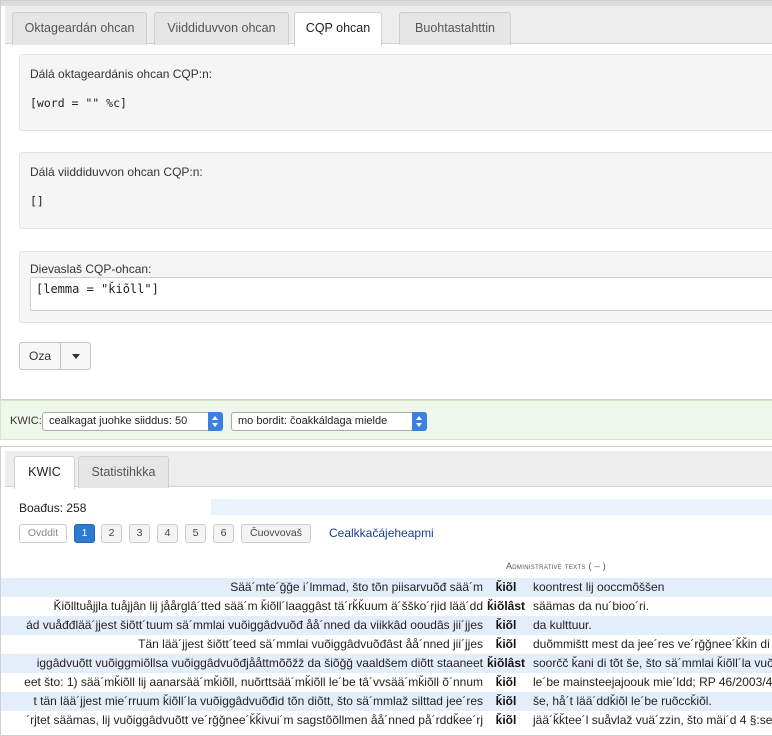 Image resolution: width=772 pixels, height=736 pixels. Describe the element at coordinates (455, 28) in the screenshot. I see `tab-compare: Buohtastahttin` at that location.